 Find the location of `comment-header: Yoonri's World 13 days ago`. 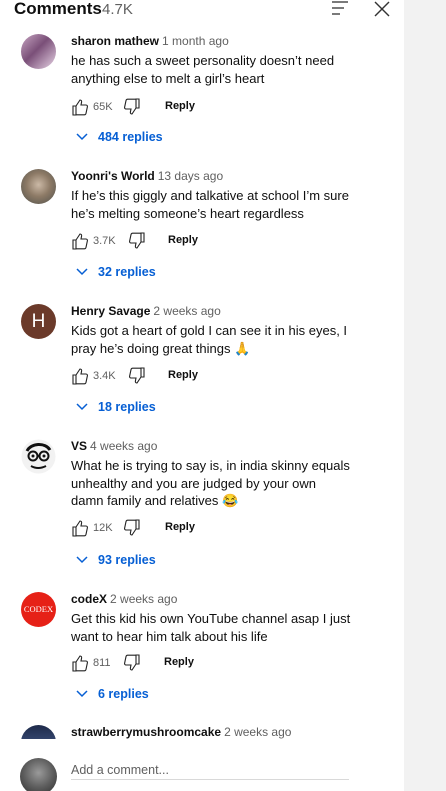

comment-header: Yoonri's World 13 days ago is located at coordinates (147, 176).